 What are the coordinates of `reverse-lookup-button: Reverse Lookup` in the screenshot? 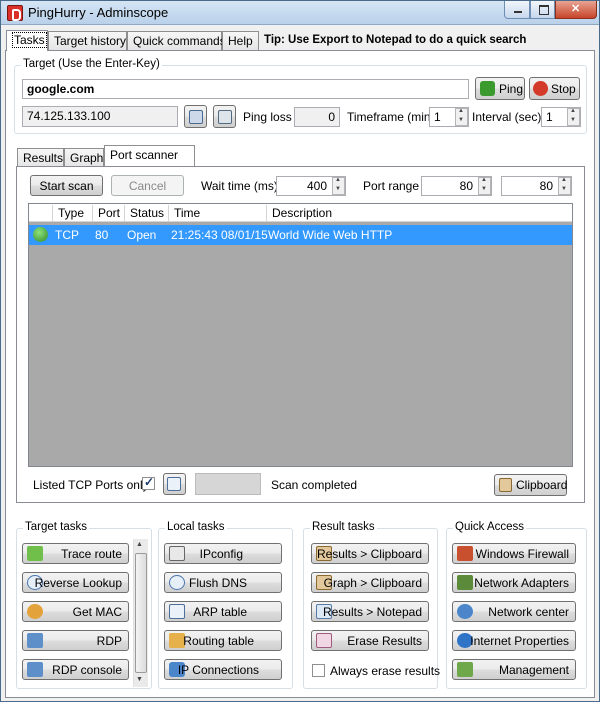 It's located at (75, 582).